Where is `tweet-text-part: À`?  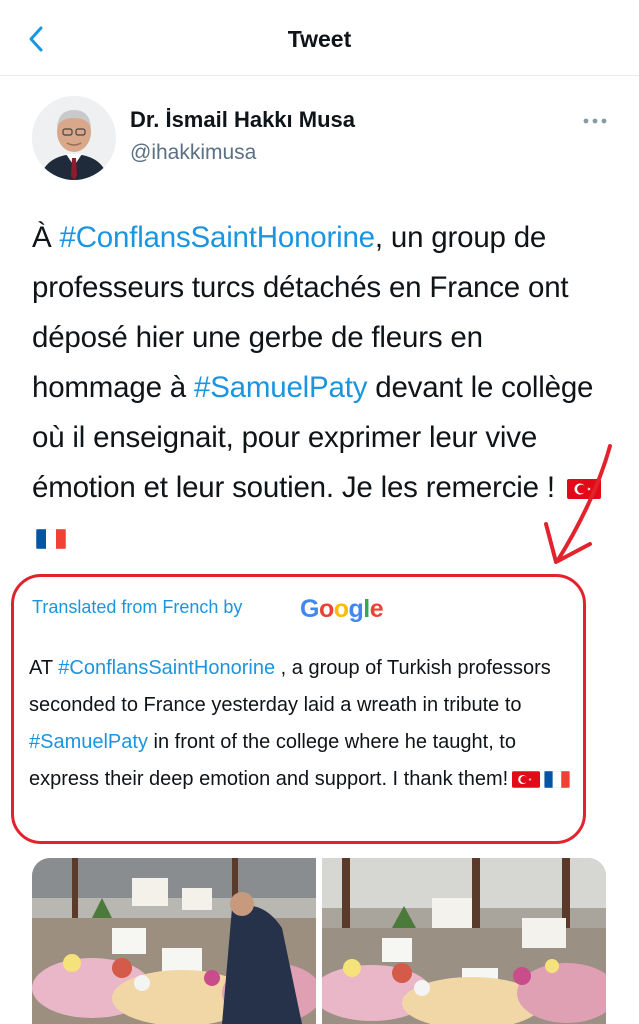
tweet-text-part: À is located at coordinates (46, 237).